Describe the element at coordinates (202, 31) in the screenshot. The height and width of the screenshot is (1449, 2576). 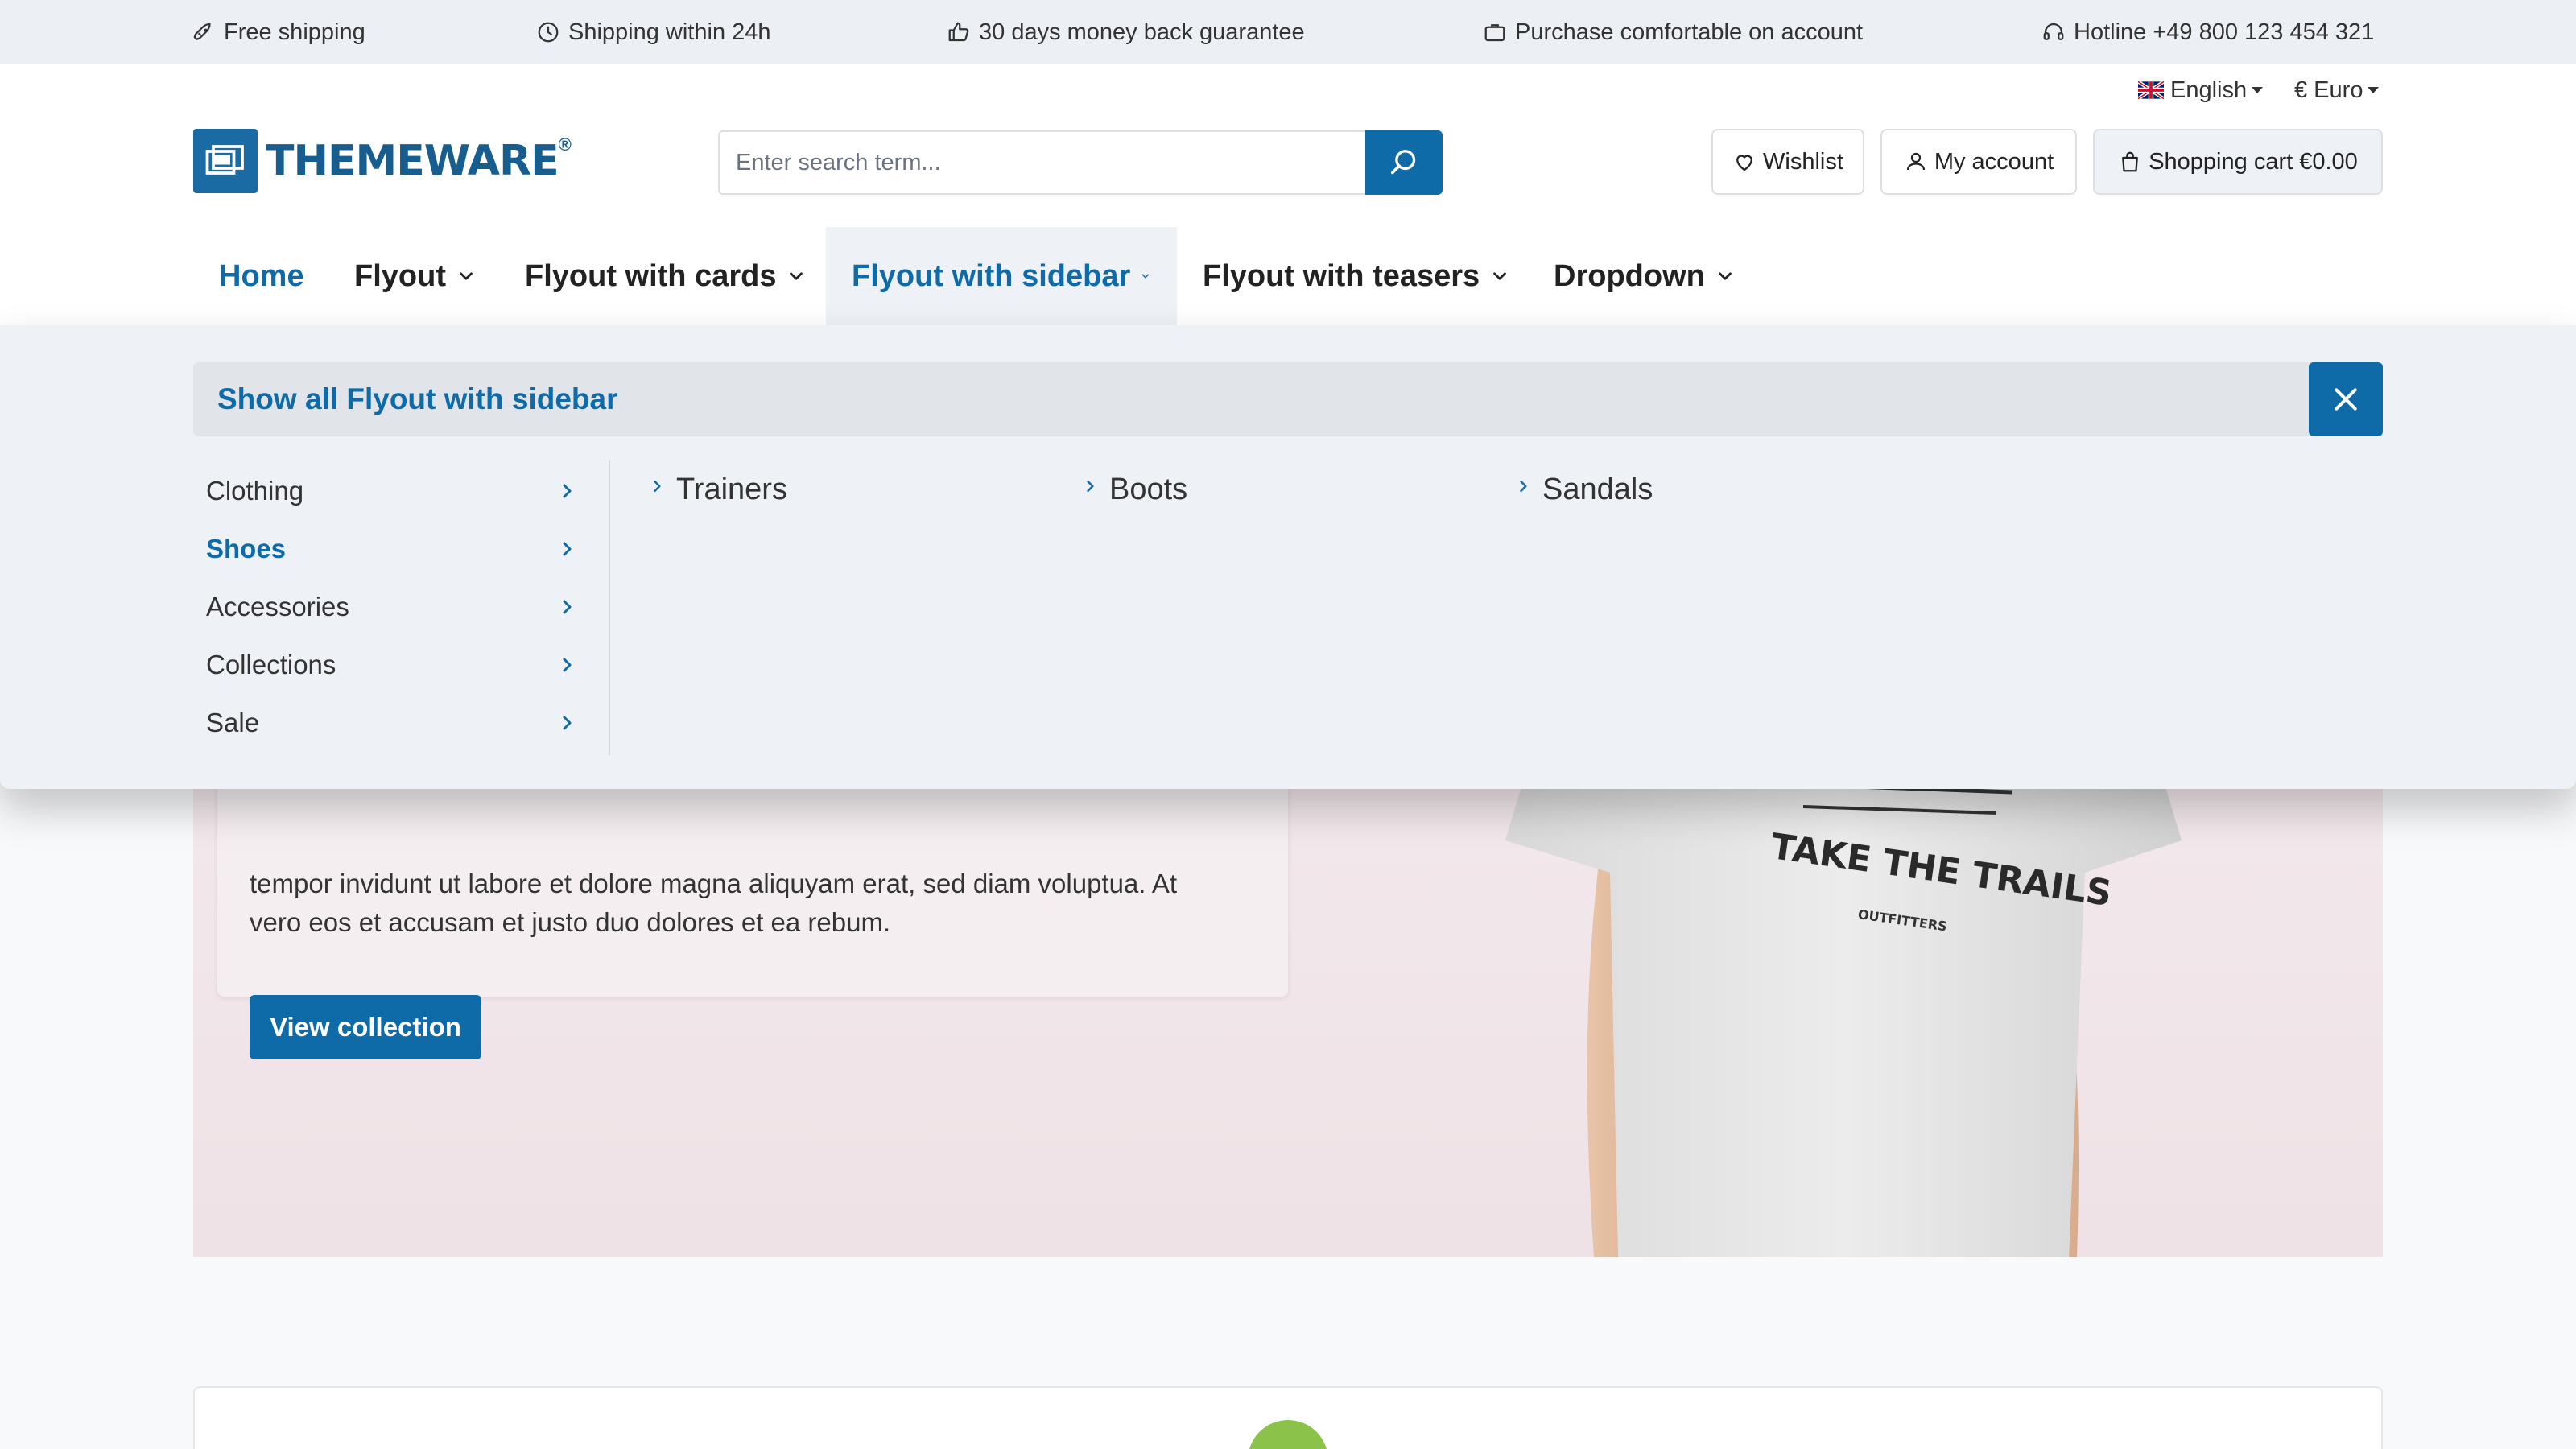
I see `rocket-icon` at that location.